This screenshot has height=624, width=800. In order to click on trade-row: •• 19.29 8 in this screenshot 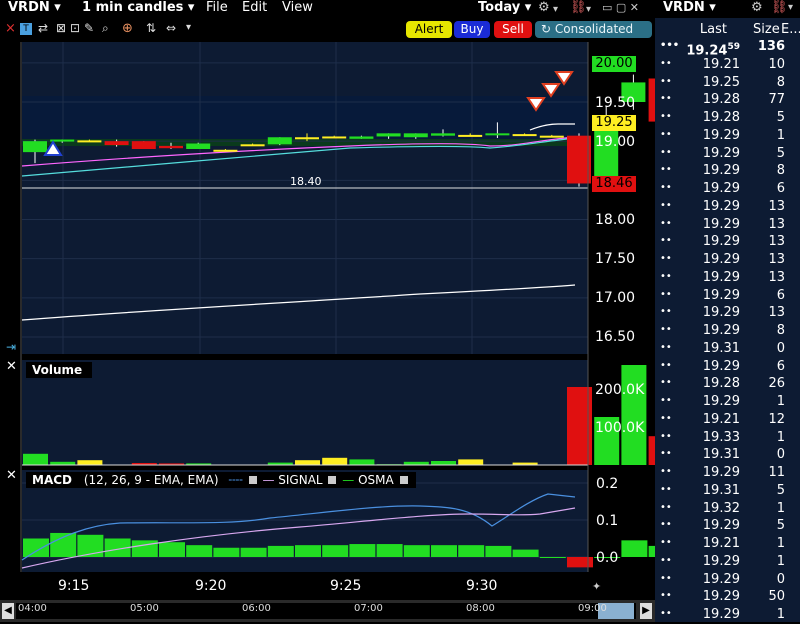, I will do `click(727, 331)`.